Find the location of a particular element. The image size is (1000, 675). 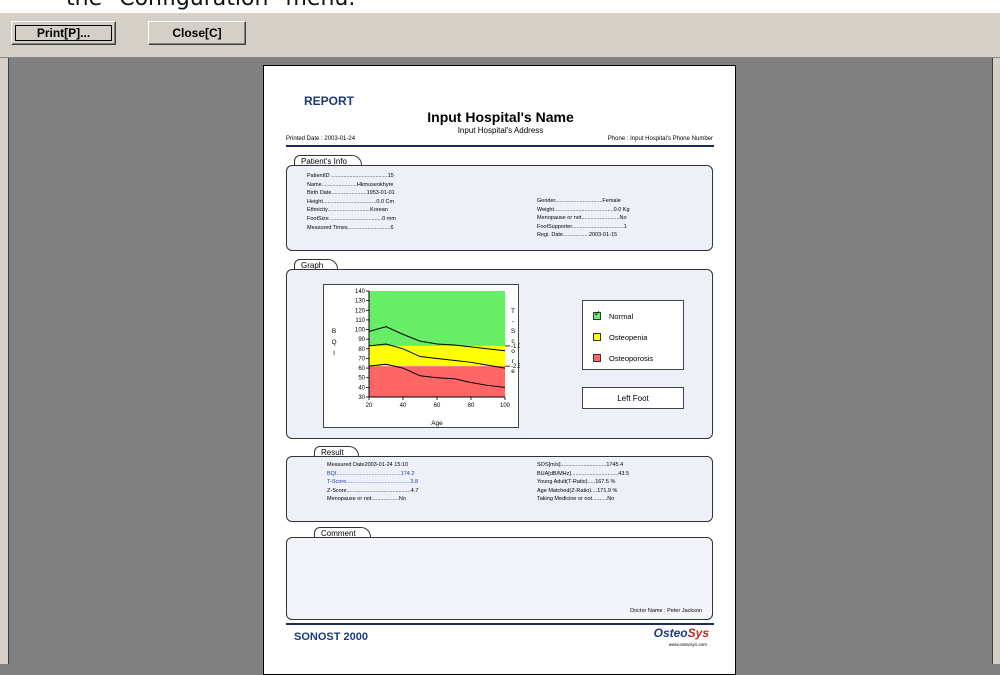

y-tick-label: 90 is located at coordinates (361, 340).